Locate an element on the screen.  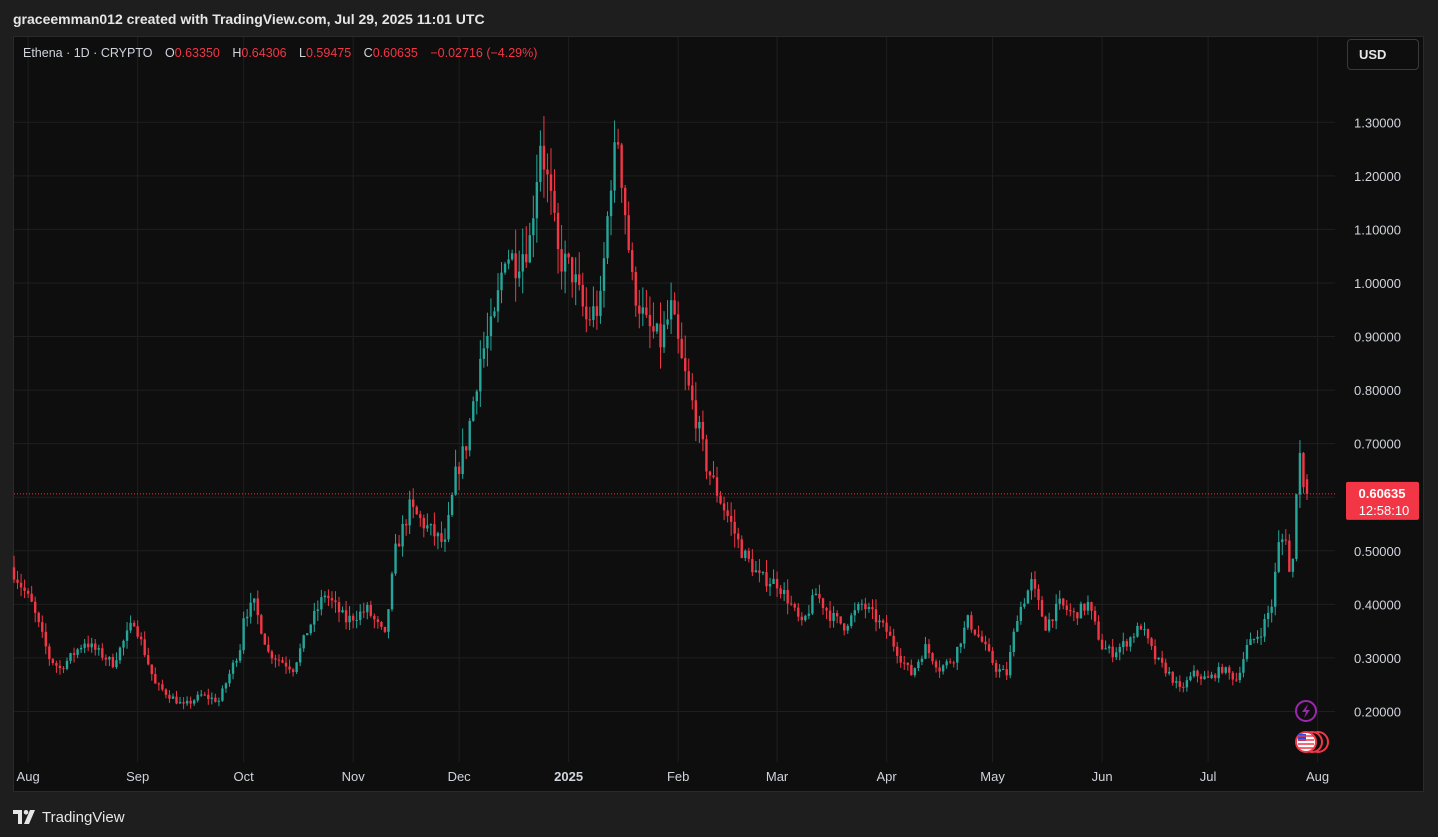
y-tick-label: 0.70000 is located at coordinates (1377, 444).